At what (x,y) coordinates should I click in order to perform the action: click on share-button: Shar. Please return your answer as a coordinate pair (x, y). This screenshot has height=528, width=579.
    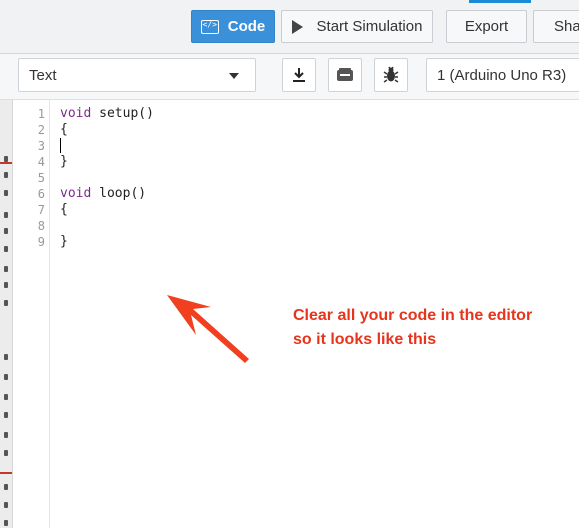
    Looking at the image, I should click on (556, 26).